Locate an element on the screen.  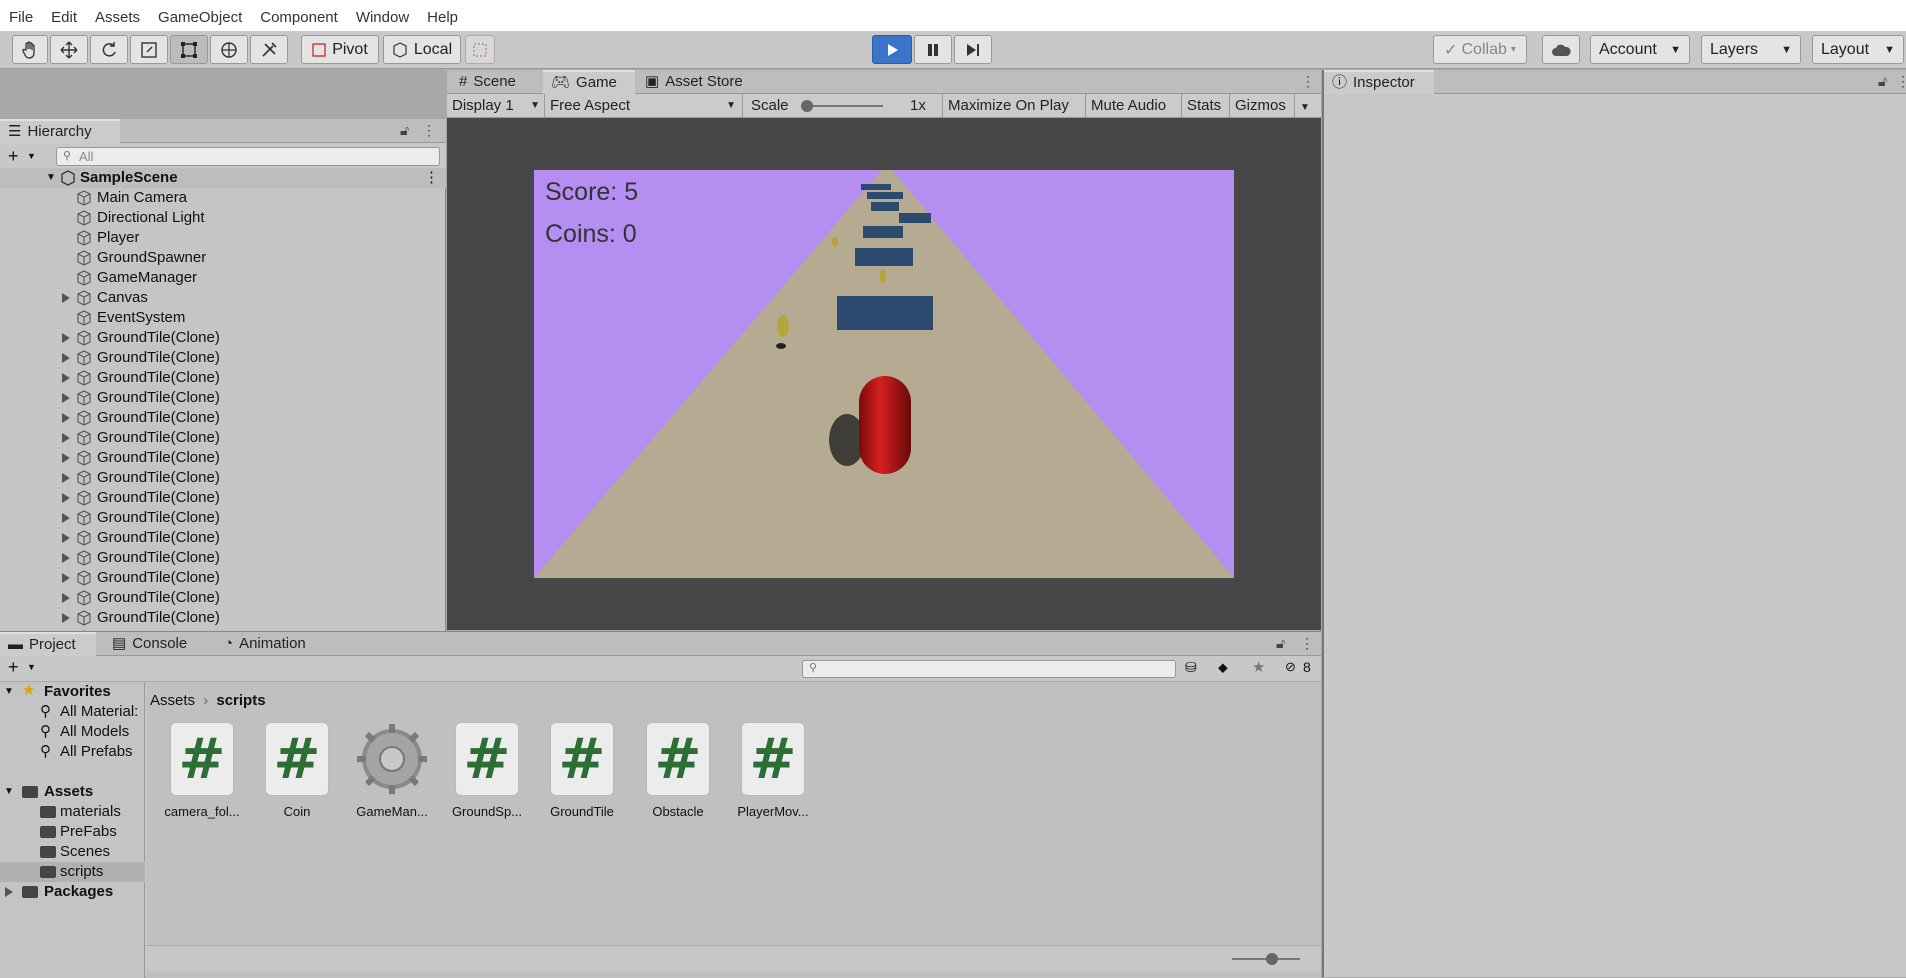
menu-file: File is located at coordinates (21, 15).